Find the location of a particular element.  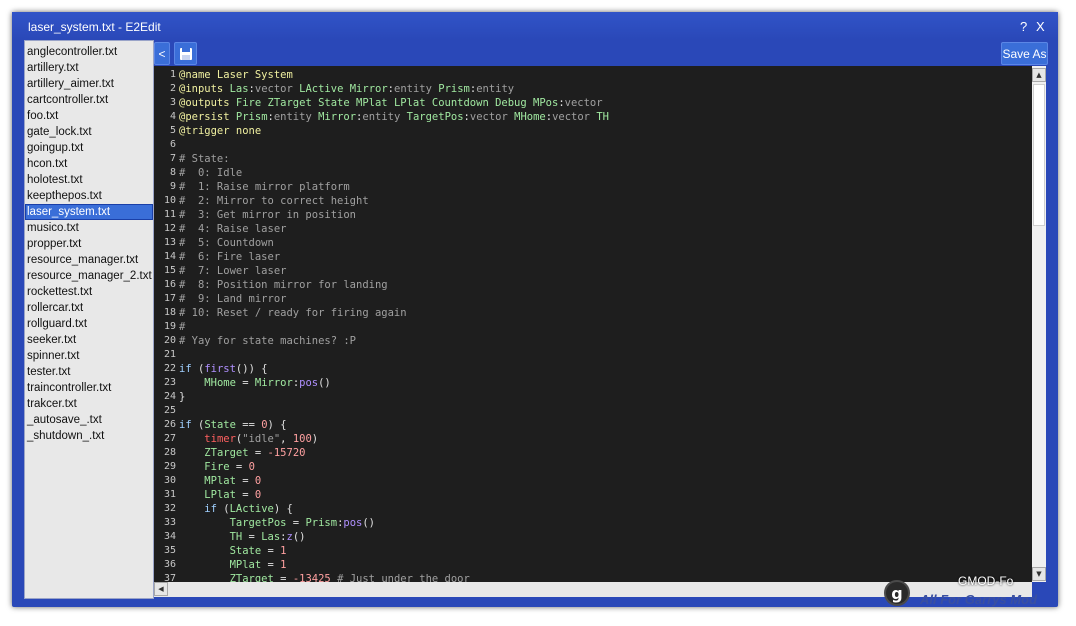

vertical-scroll-thumb is located at coordinates (1039, 155).